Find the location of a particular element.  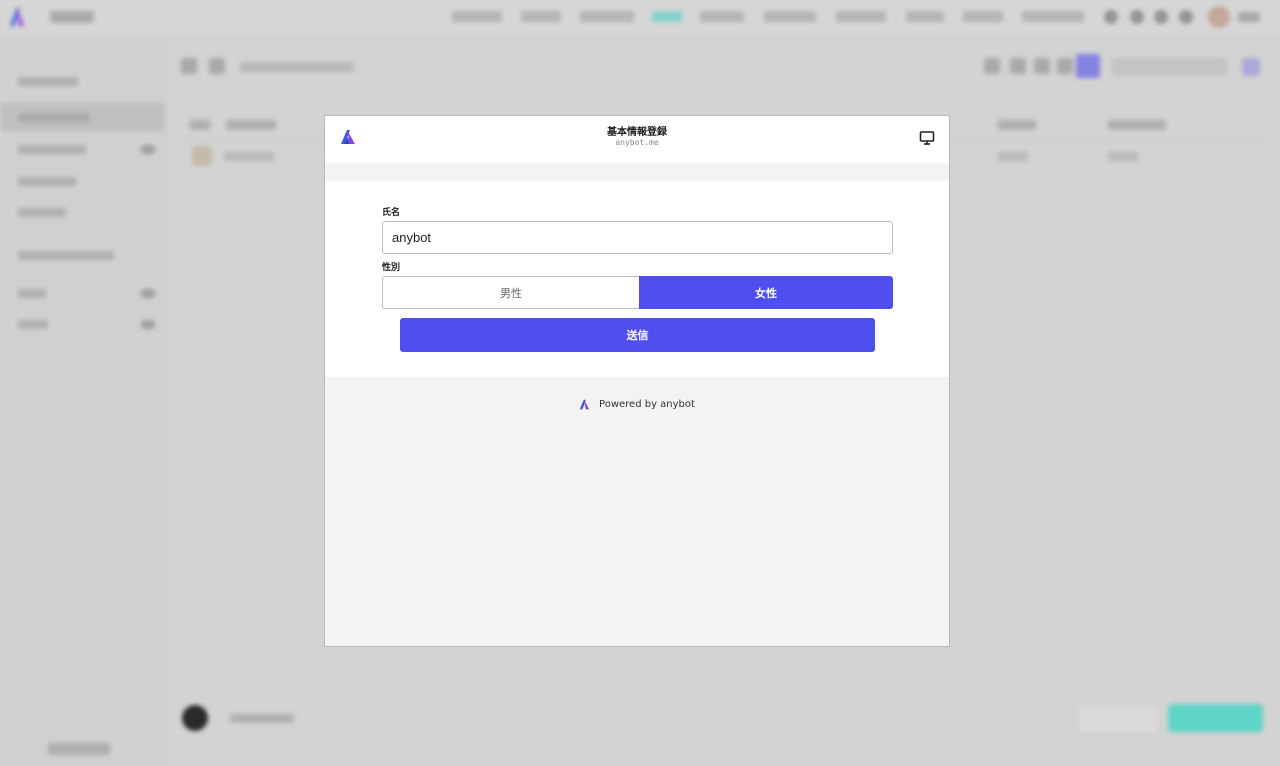

sidebar-footer-link is located at coordinates (79, 749).